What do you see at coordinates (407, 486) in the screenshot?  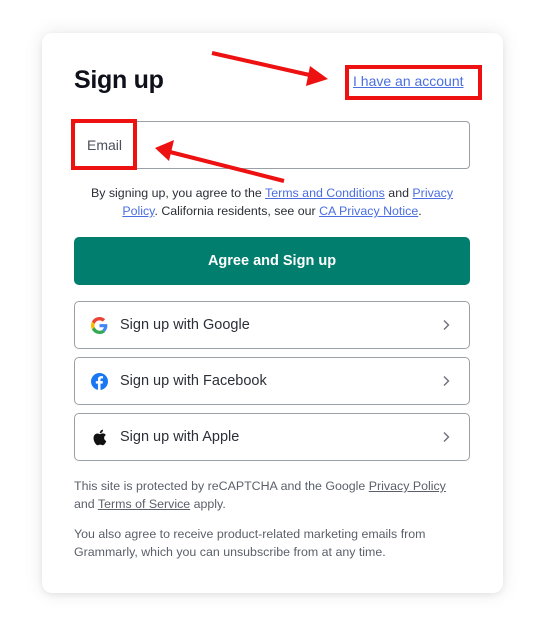 I see `google-privacy-link: Privacy Policy` at bounding box center [407, 486].